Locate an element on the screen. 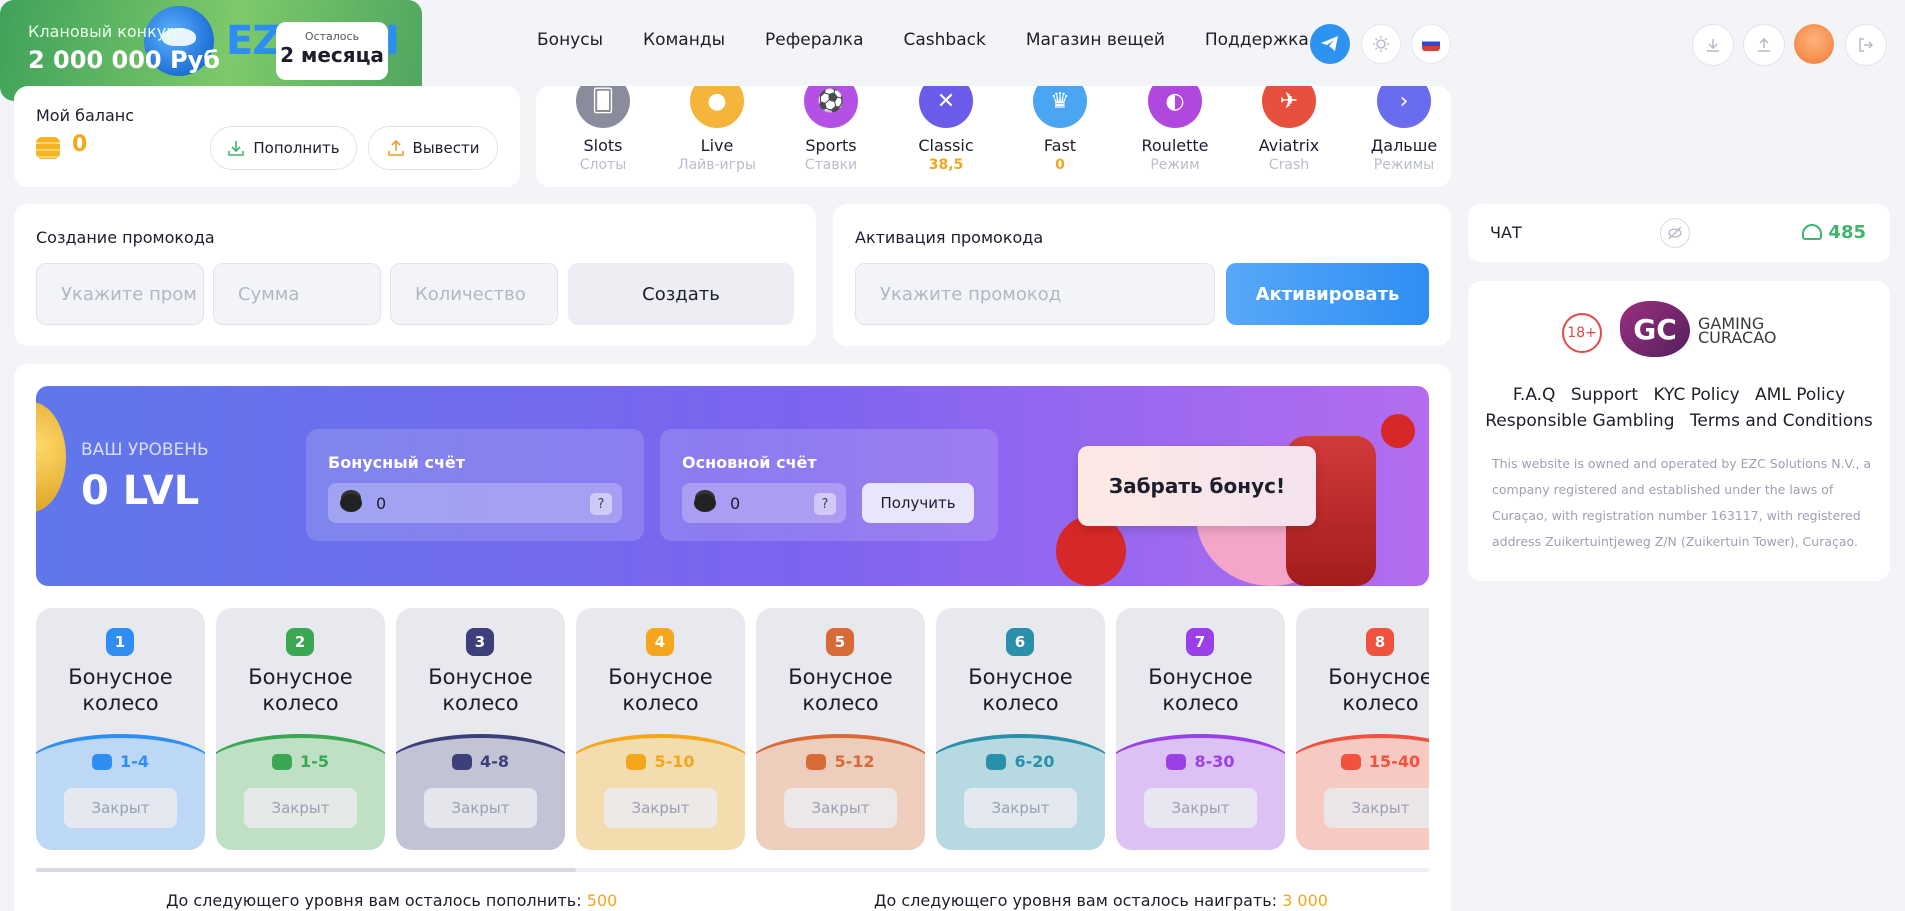 This screenshot has width=1905, height=911. faq-link: F.A.Q is located at coordinates (1534, 395).